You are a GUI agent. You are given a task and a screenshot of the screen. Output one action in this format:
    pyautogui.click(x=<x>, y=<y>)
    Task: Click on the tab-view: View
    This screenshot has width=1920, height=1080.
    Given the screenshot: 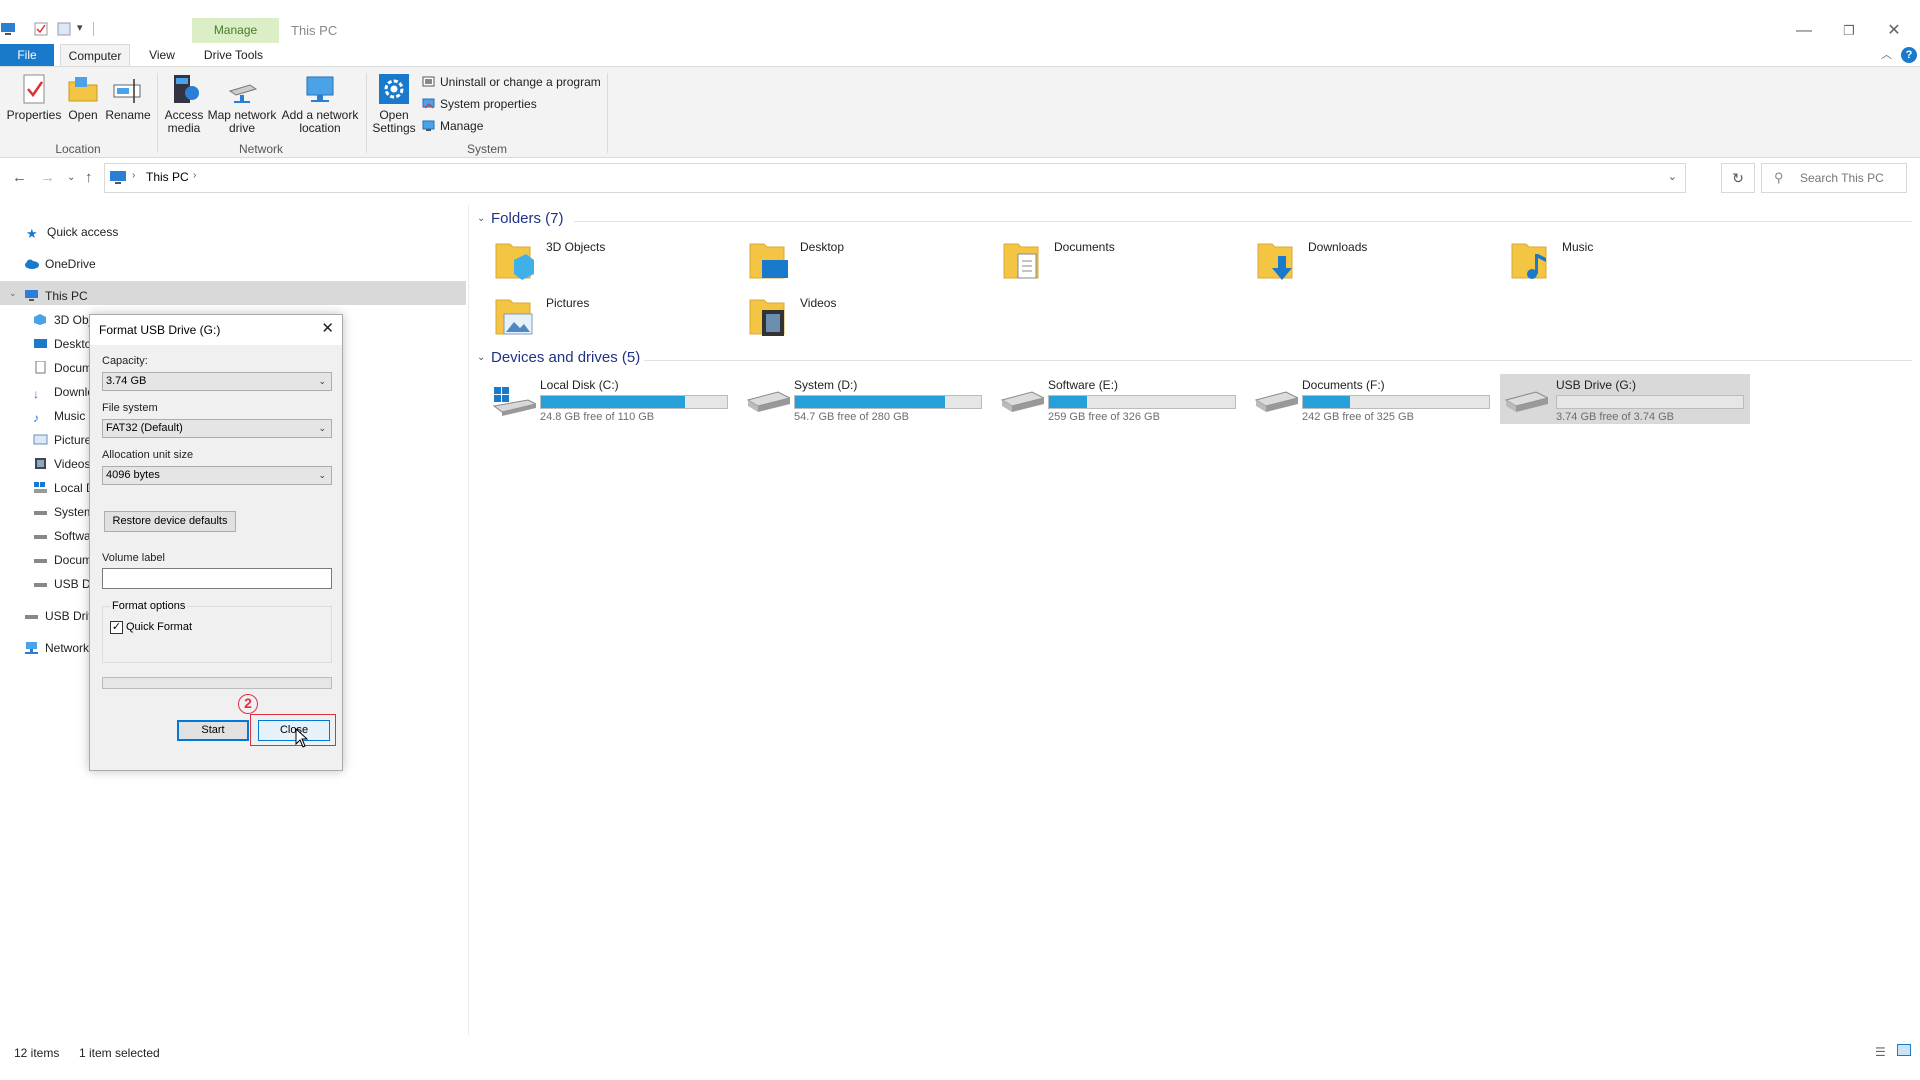 What is the action you would take?
    pyautogui.click(x=162, y=55)
    